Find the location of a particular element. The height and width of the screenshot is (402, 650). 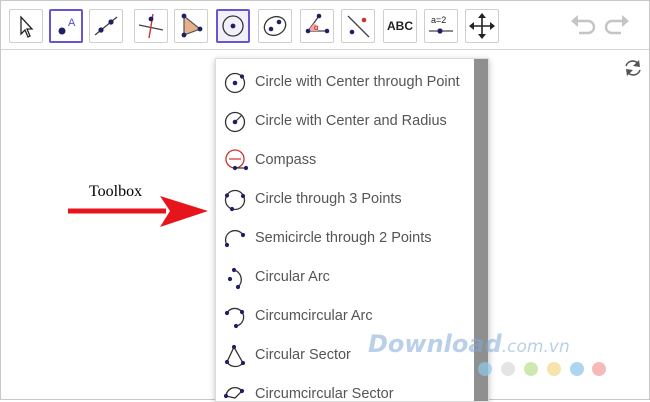

refresh-icon is located at coordinates (633, 68).